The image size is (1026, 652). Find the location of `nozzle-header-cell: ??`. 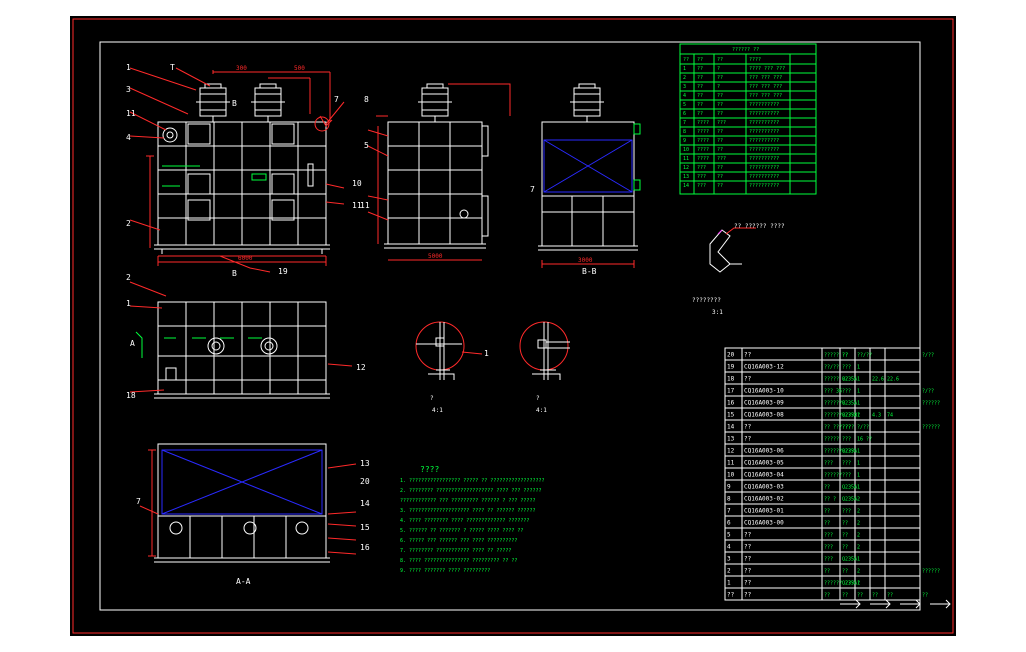

nozzle-header-cell: ?? is located at coordinates (720, 60).